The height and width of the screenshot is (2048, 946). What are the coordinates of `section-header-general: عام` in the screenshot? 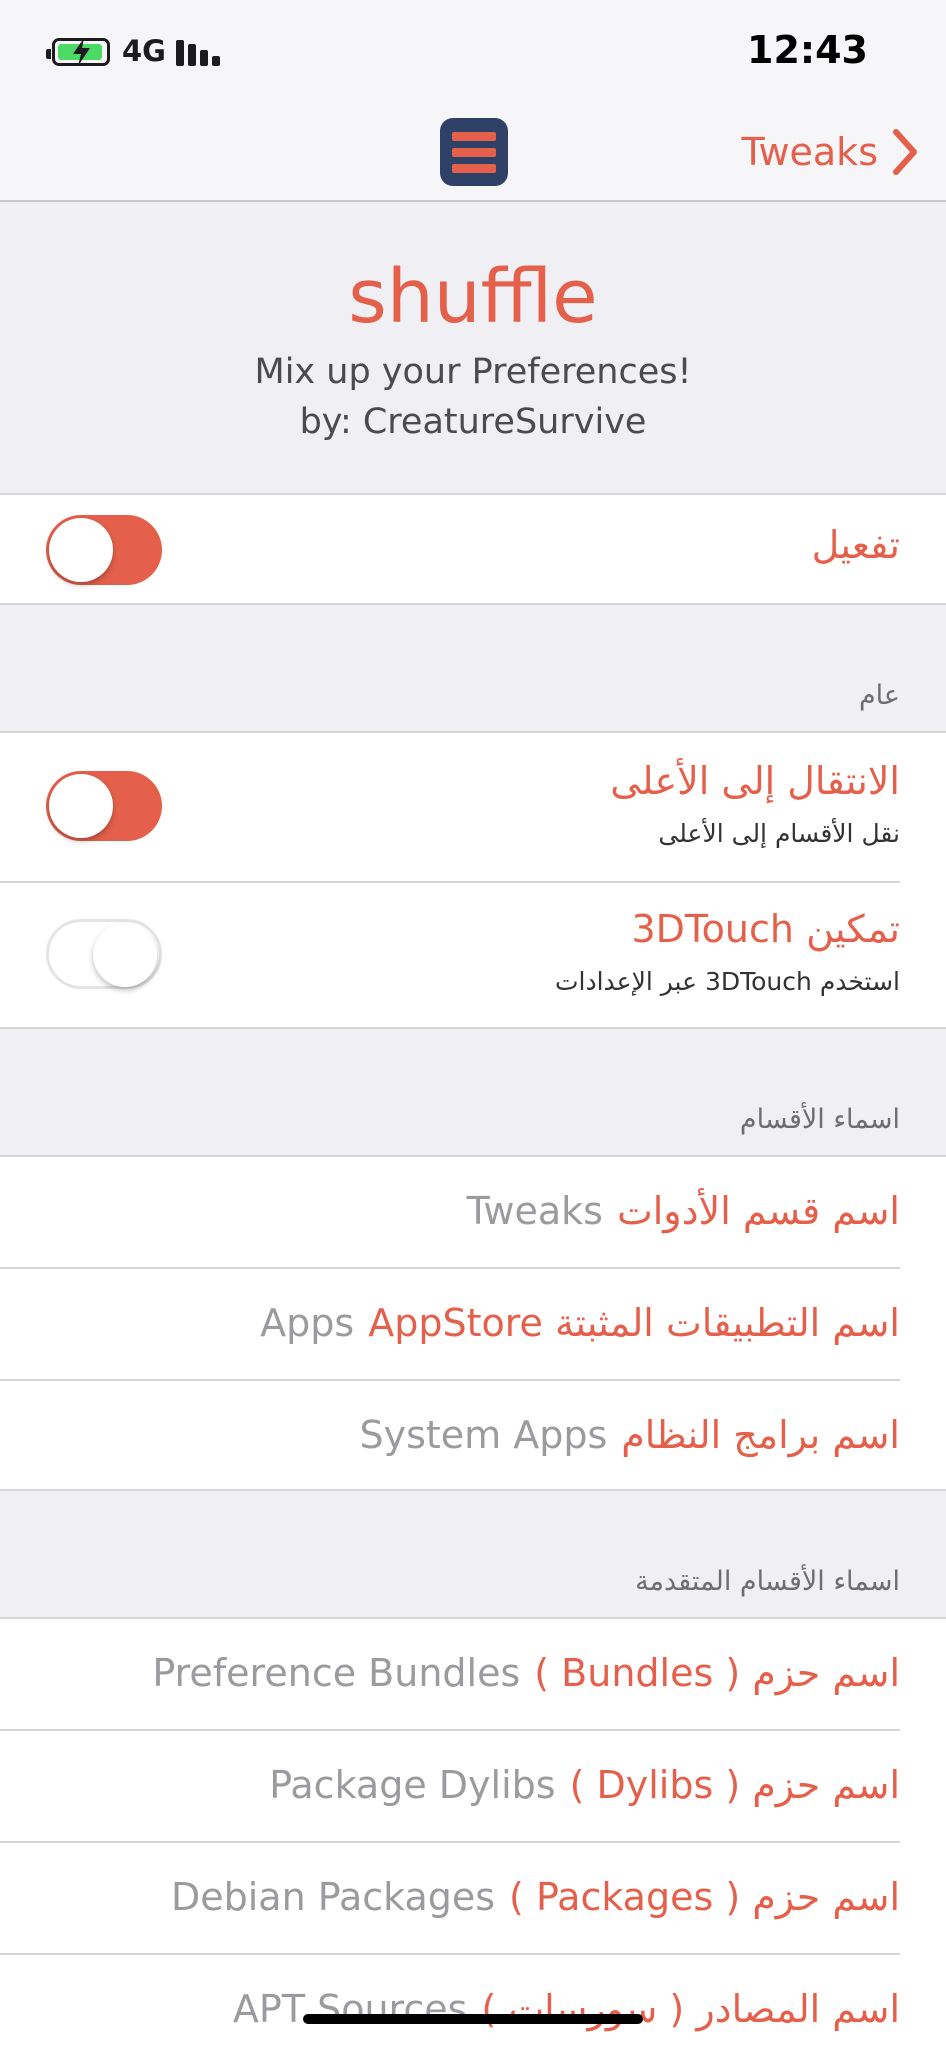 It's located at (879, 695).